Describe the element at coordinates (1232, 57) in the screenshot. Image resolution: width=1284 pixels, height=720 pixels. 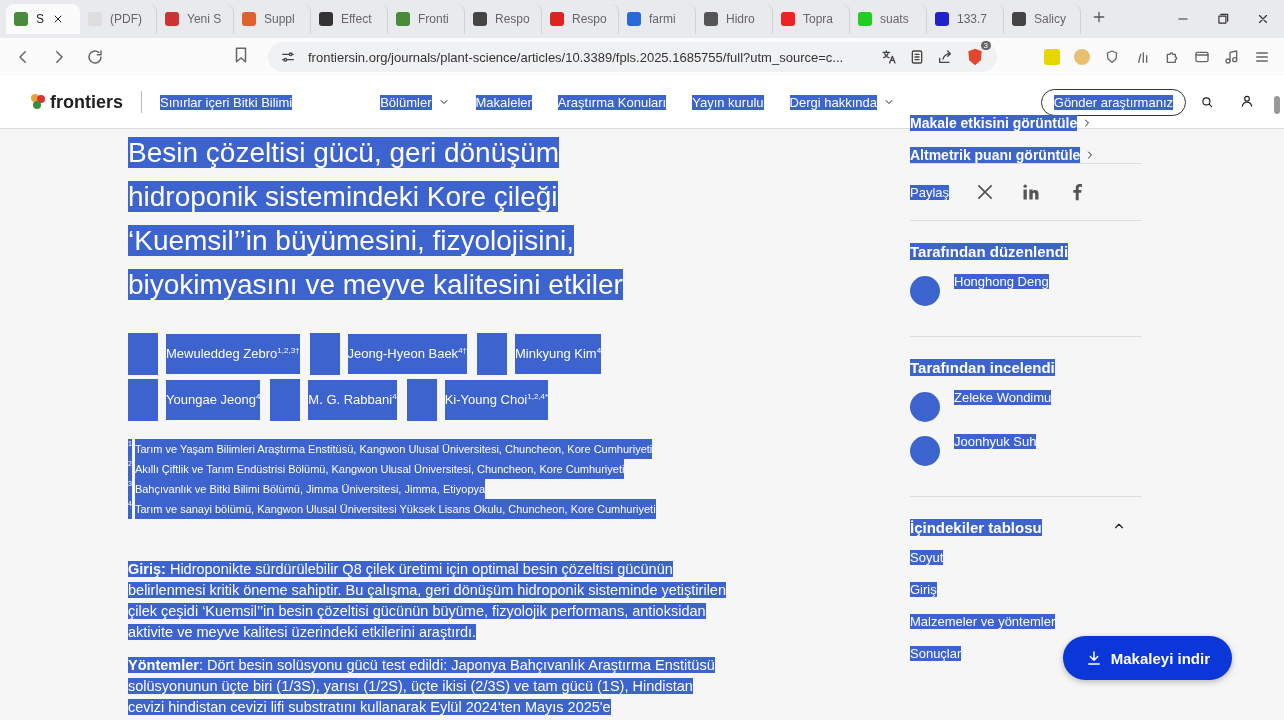
I see `music-icon` at that location.